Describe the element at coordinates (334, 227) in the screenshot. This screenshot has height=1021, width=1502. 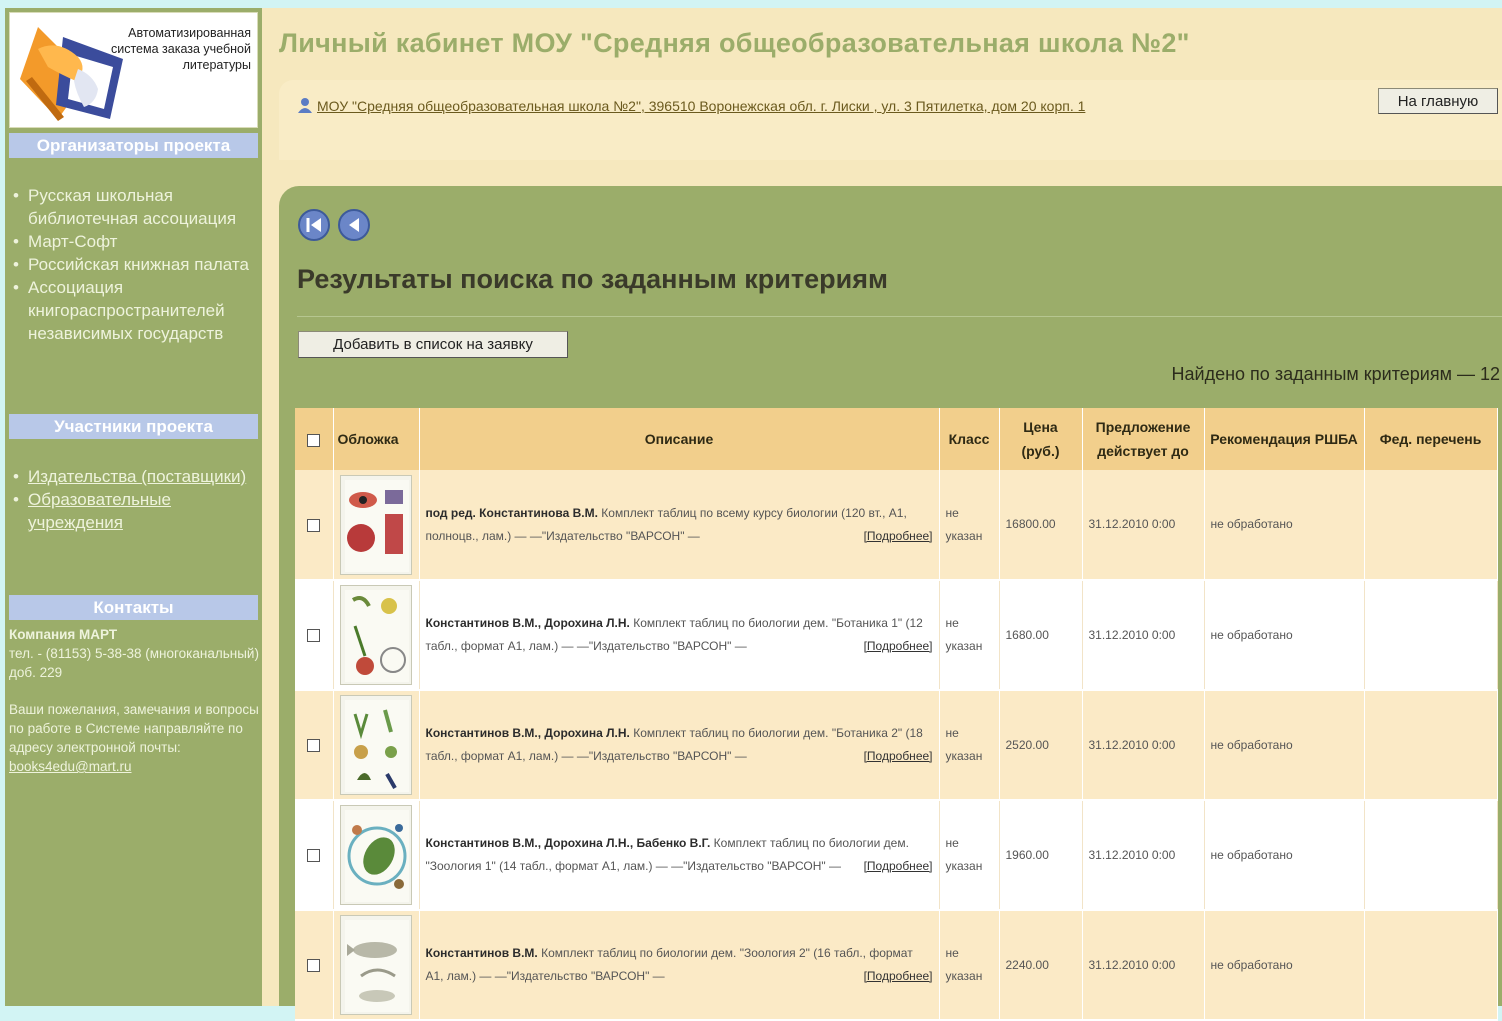
I see `nav-icons` at that location.